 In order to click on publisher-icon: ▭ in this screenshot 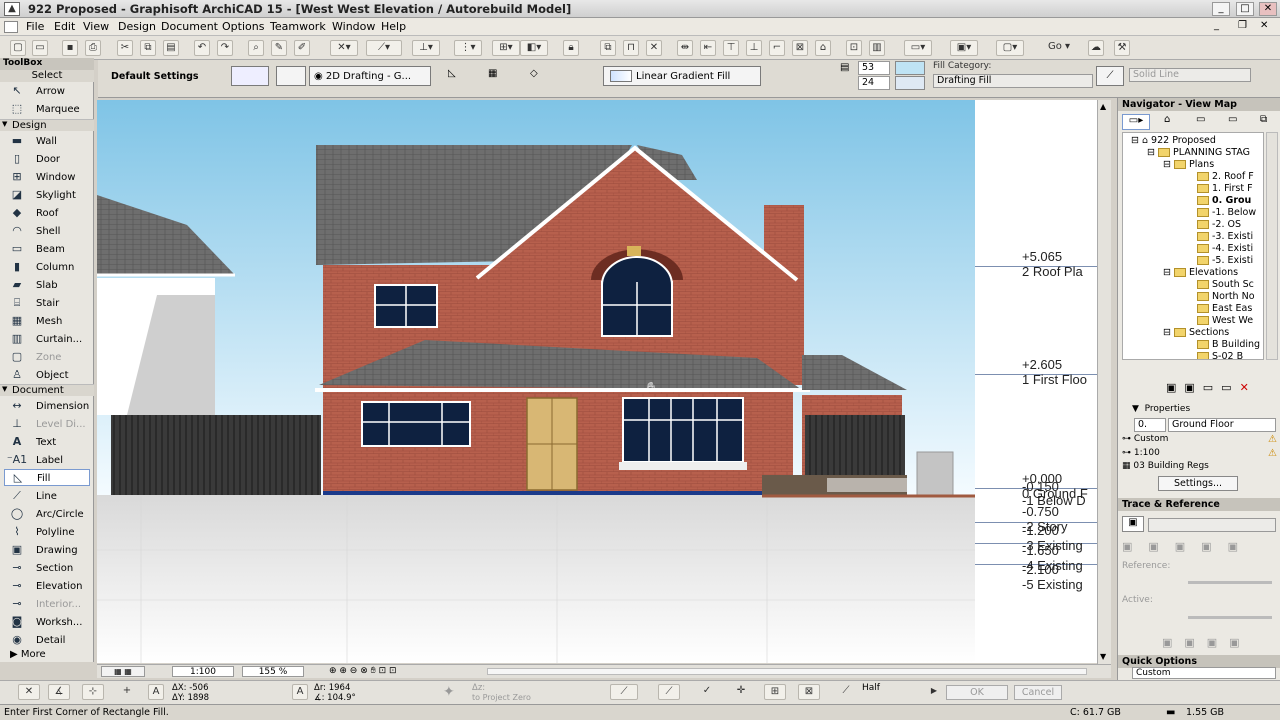, I will do `click(1232, 119)`.